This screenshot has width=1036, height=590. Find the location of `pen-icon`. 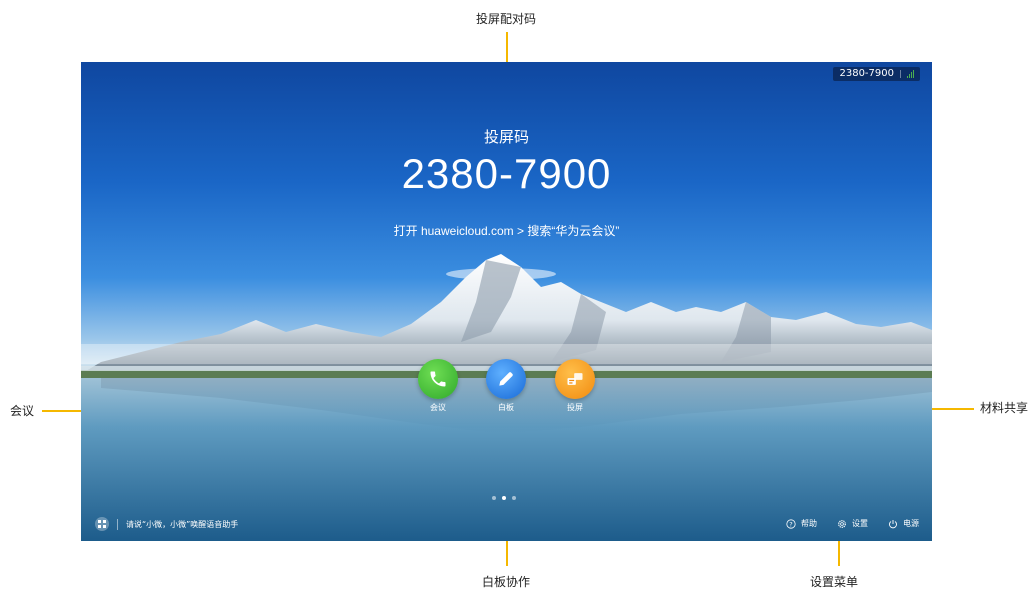

pen-icon is located at coordinates (506, 379).